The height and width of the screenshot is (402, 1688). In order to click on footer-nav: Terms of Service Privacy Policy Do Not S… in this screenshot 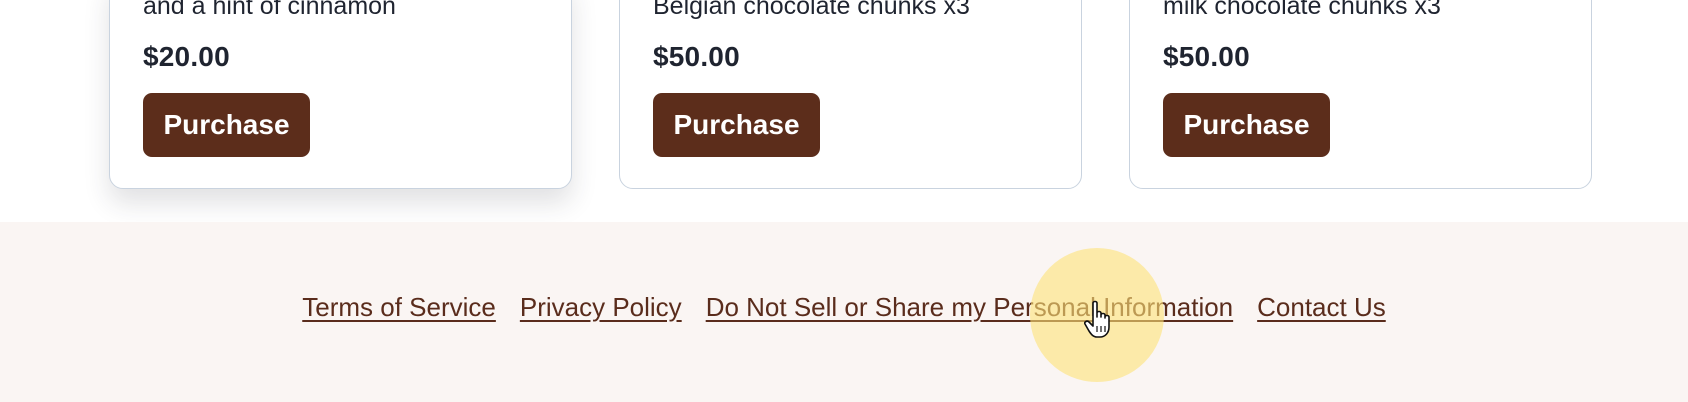, I will do `click(844, 307)`.